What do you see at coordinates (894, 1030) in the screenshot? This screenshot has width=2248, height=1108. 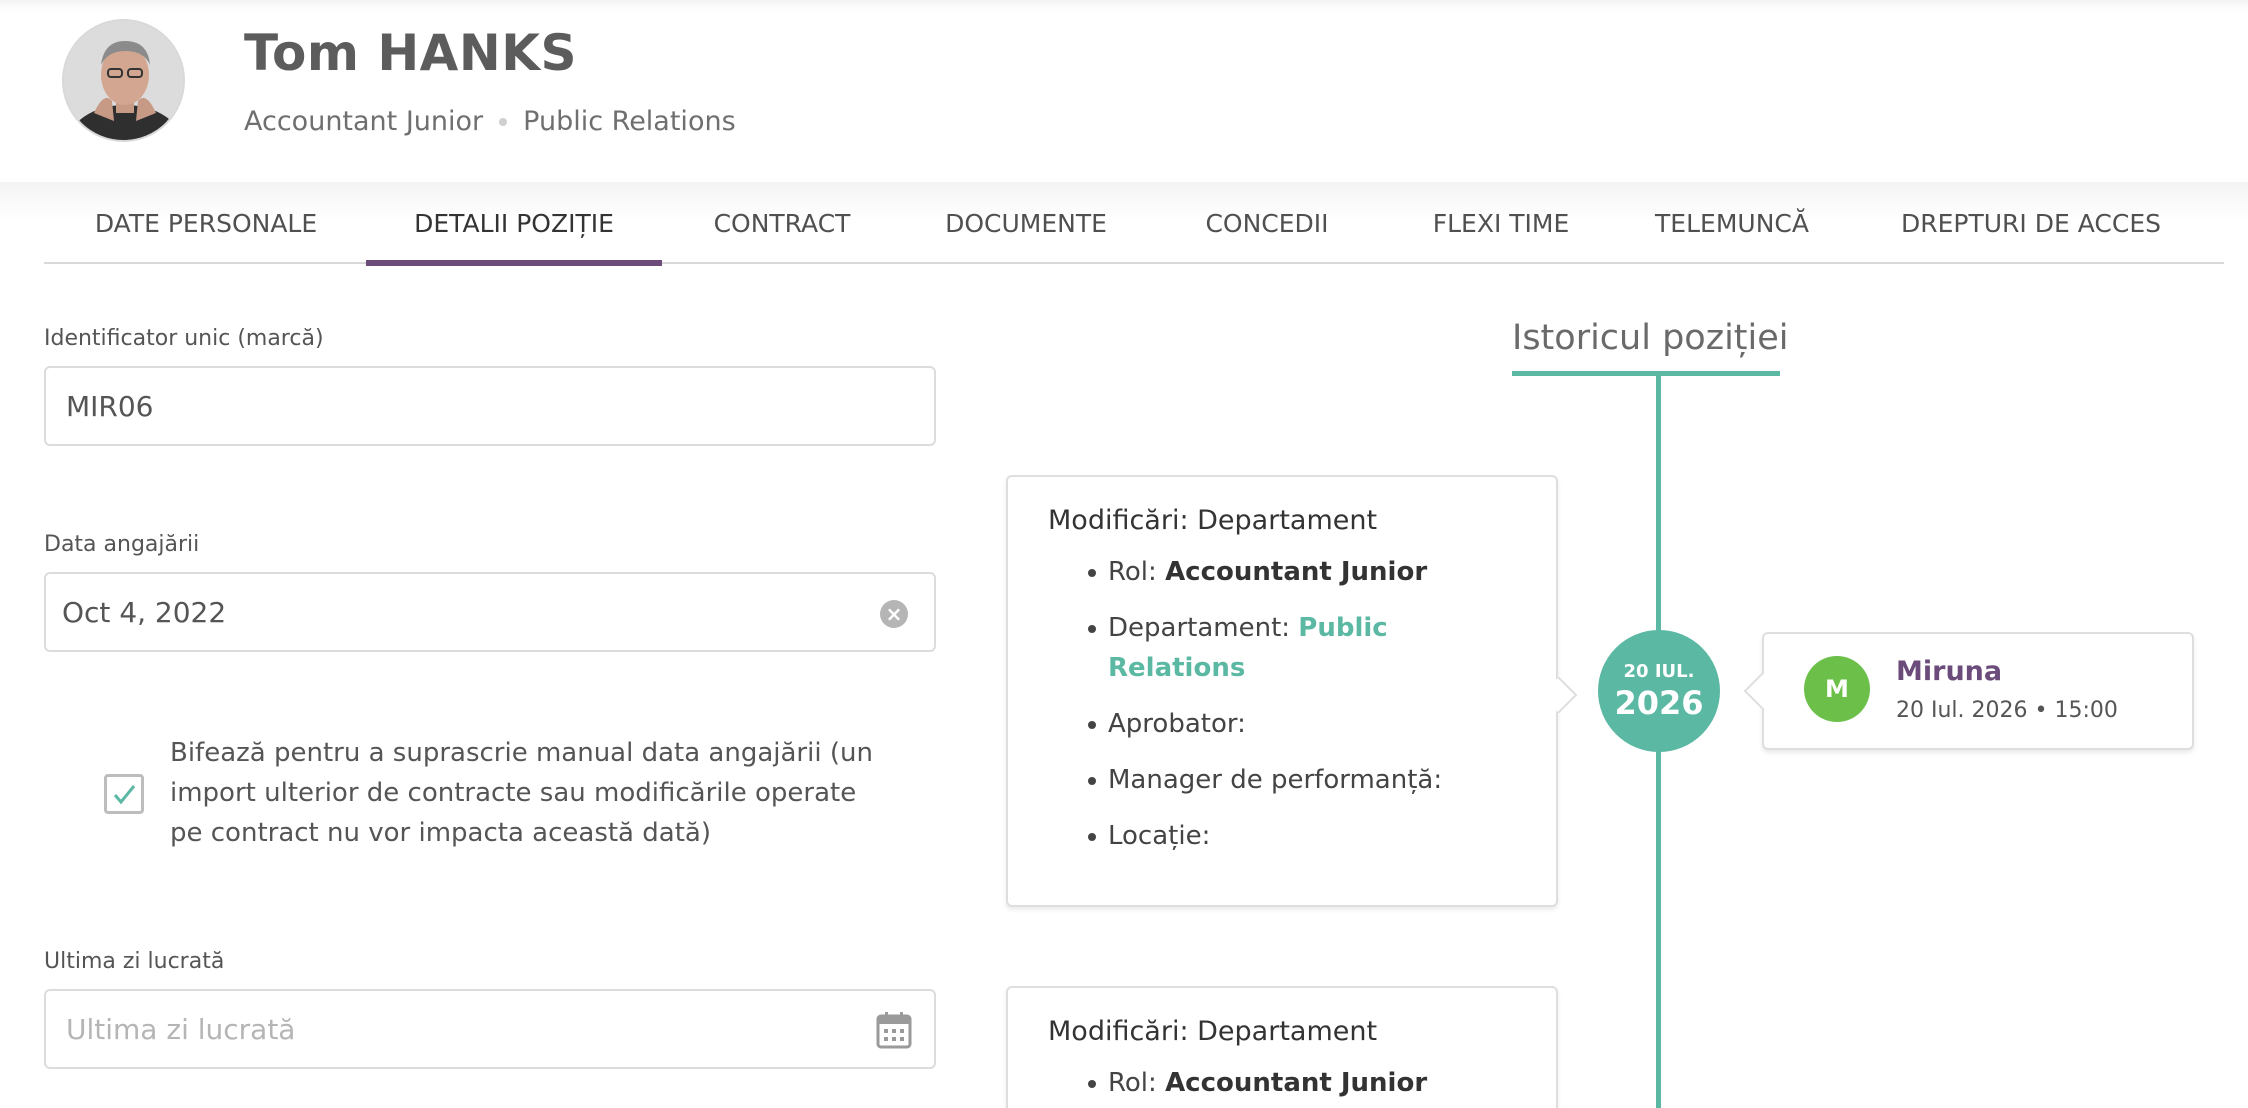 I see `calendar-icon` at bounding box center [894, 1030].